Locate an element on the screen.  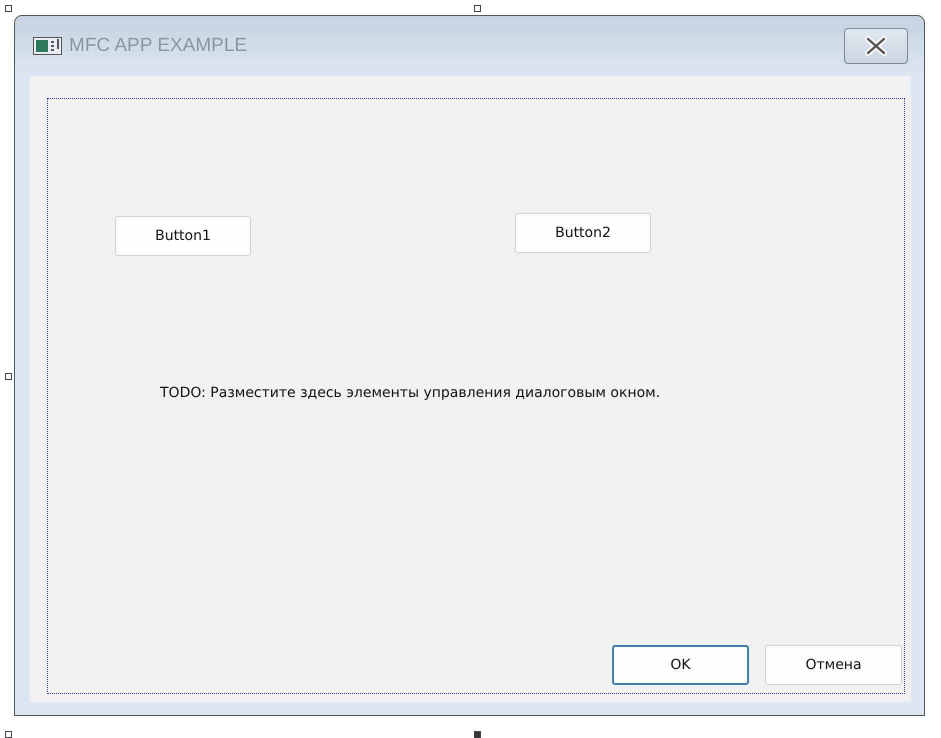
push-button: Button1 is located at coordinates (183, 236).